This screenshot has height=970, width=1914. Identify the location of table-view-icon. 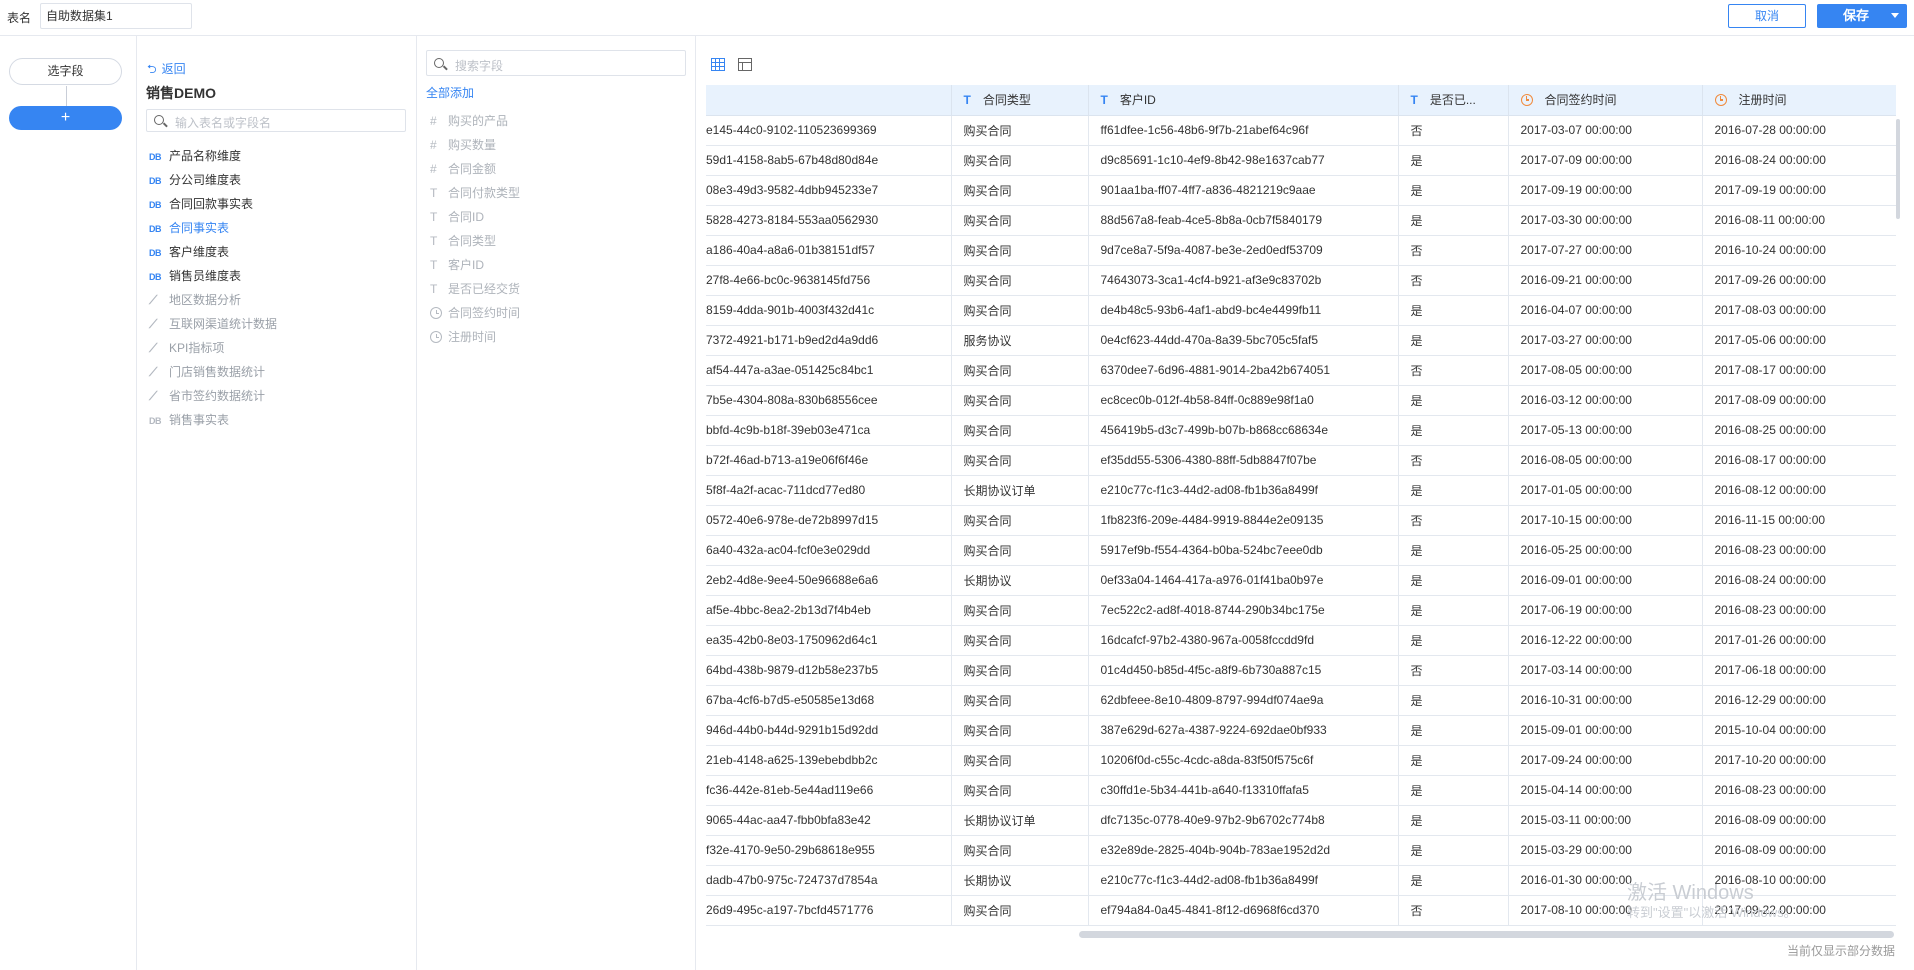
(745, 64).